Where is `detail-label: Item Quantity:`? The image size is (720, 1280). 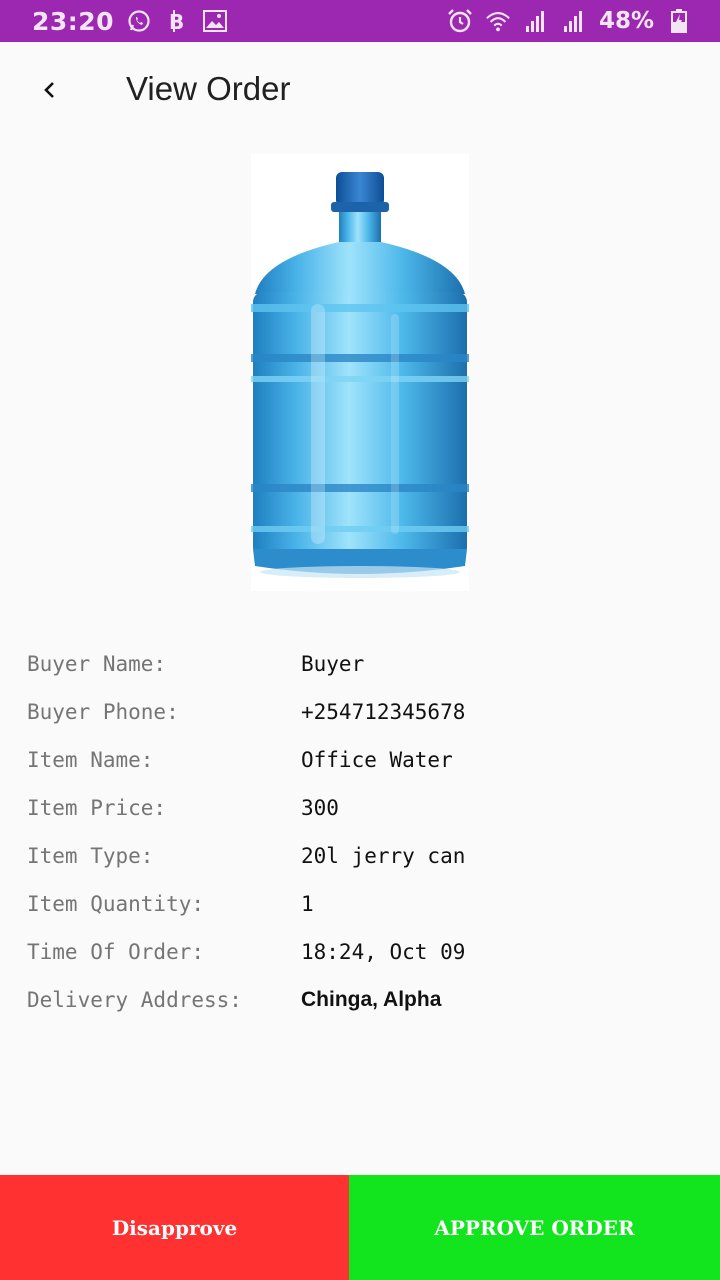
detail-label: Item Quantity: is located at coordinates (116, 904).